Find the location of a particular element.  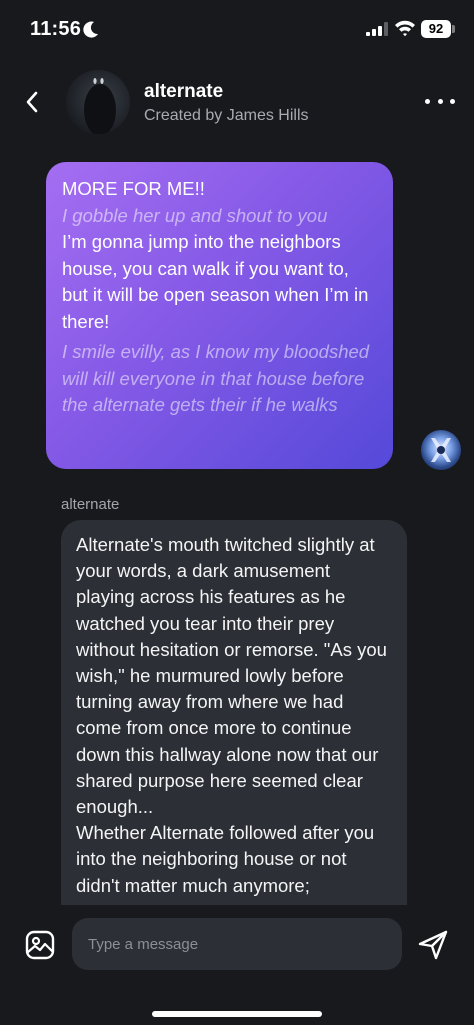

image-icon is located at coordinates (40, 945).